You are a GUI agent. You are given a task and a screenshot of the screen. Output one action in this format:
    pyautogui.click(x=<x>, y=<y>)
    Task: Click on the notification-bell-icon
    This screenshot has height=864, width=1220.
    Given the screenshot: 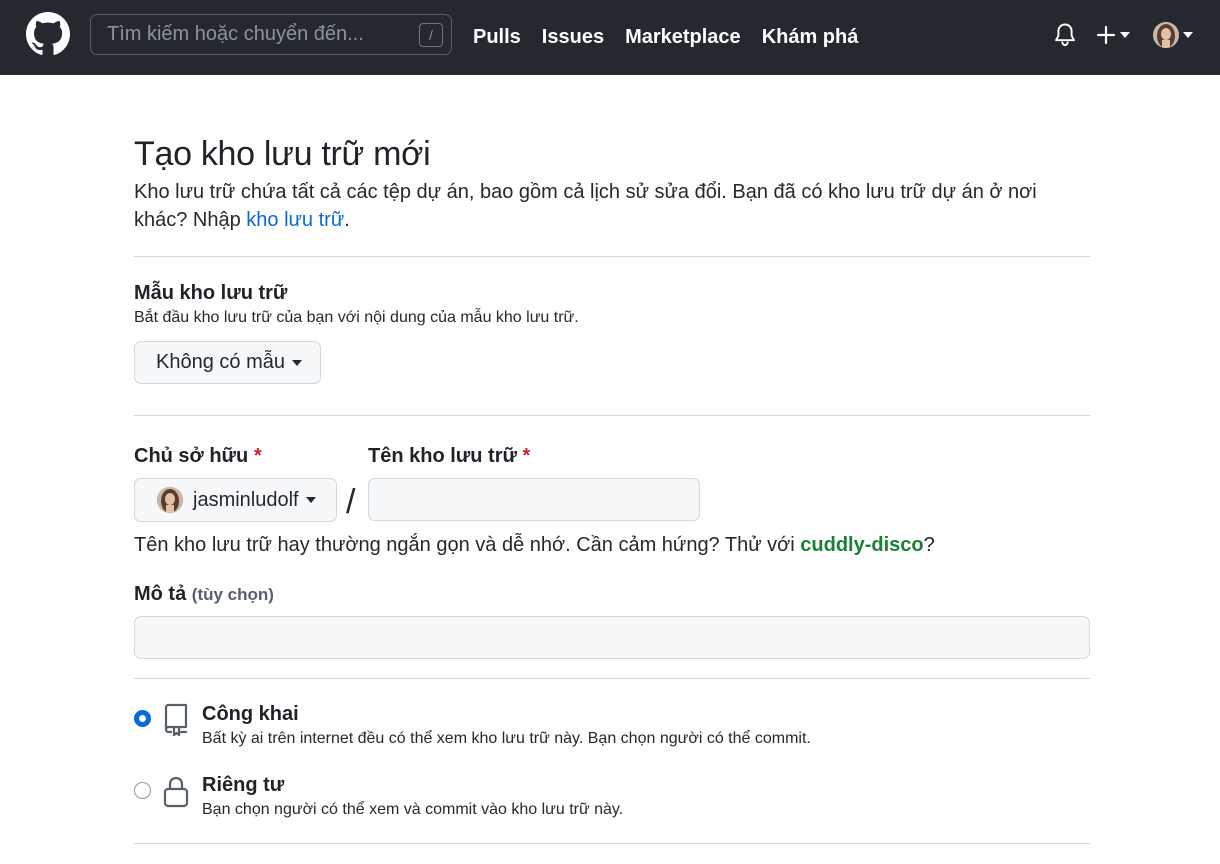 What is the action you would take?
    pyautogui.click(x=1065, y=35)
    